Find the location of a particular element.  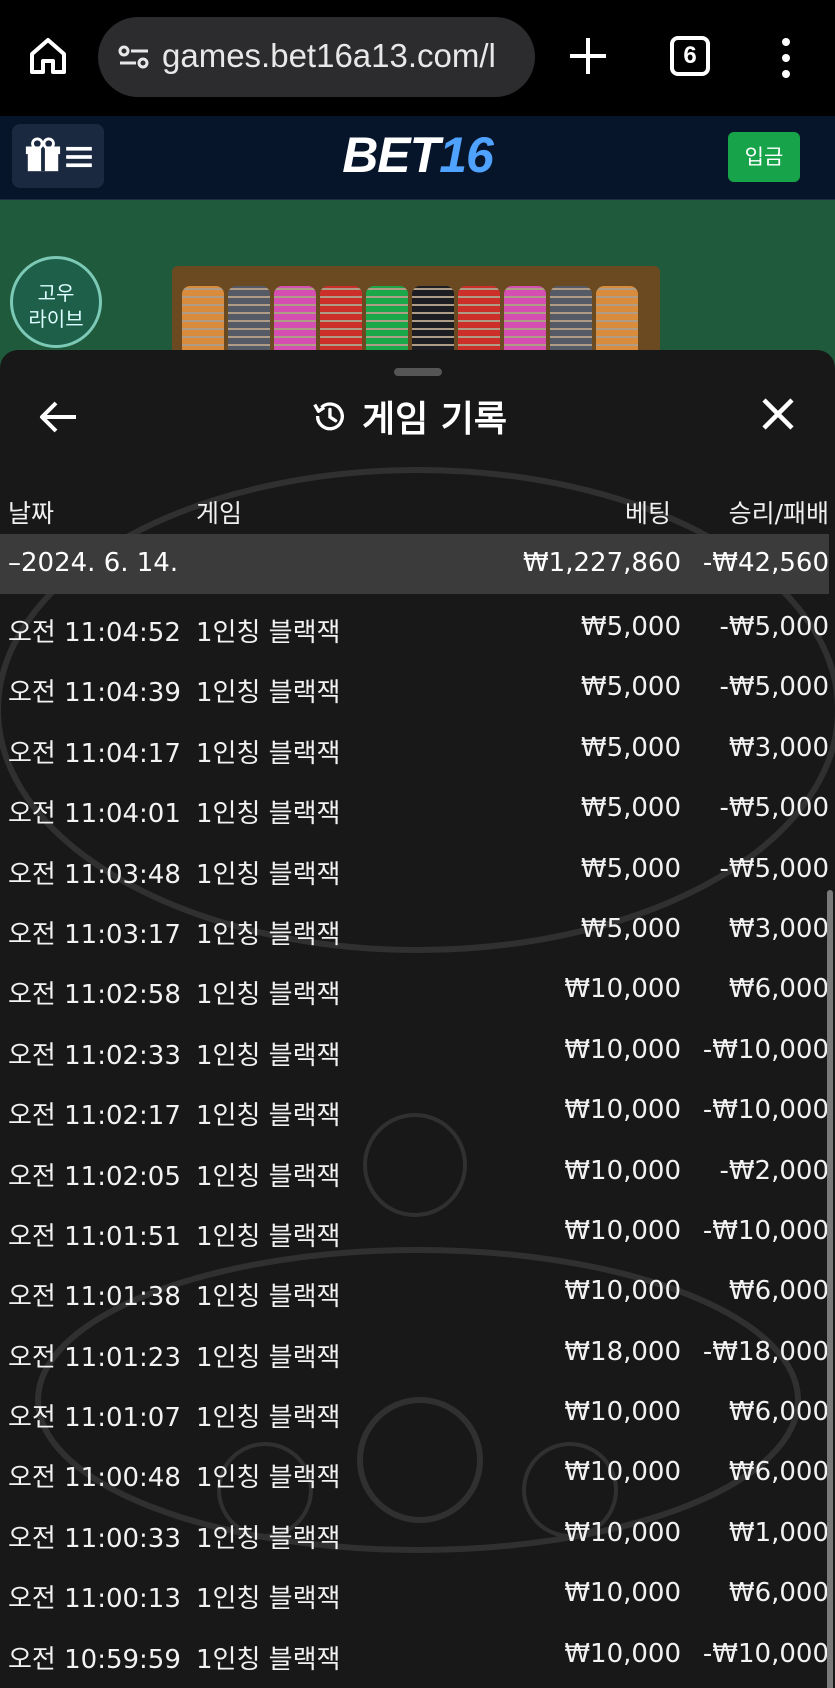

history-row: 오전 11:04:52 1인칭 블랙잭 ₩5,000 -₩5,000 is located at coordinates (414, 624).